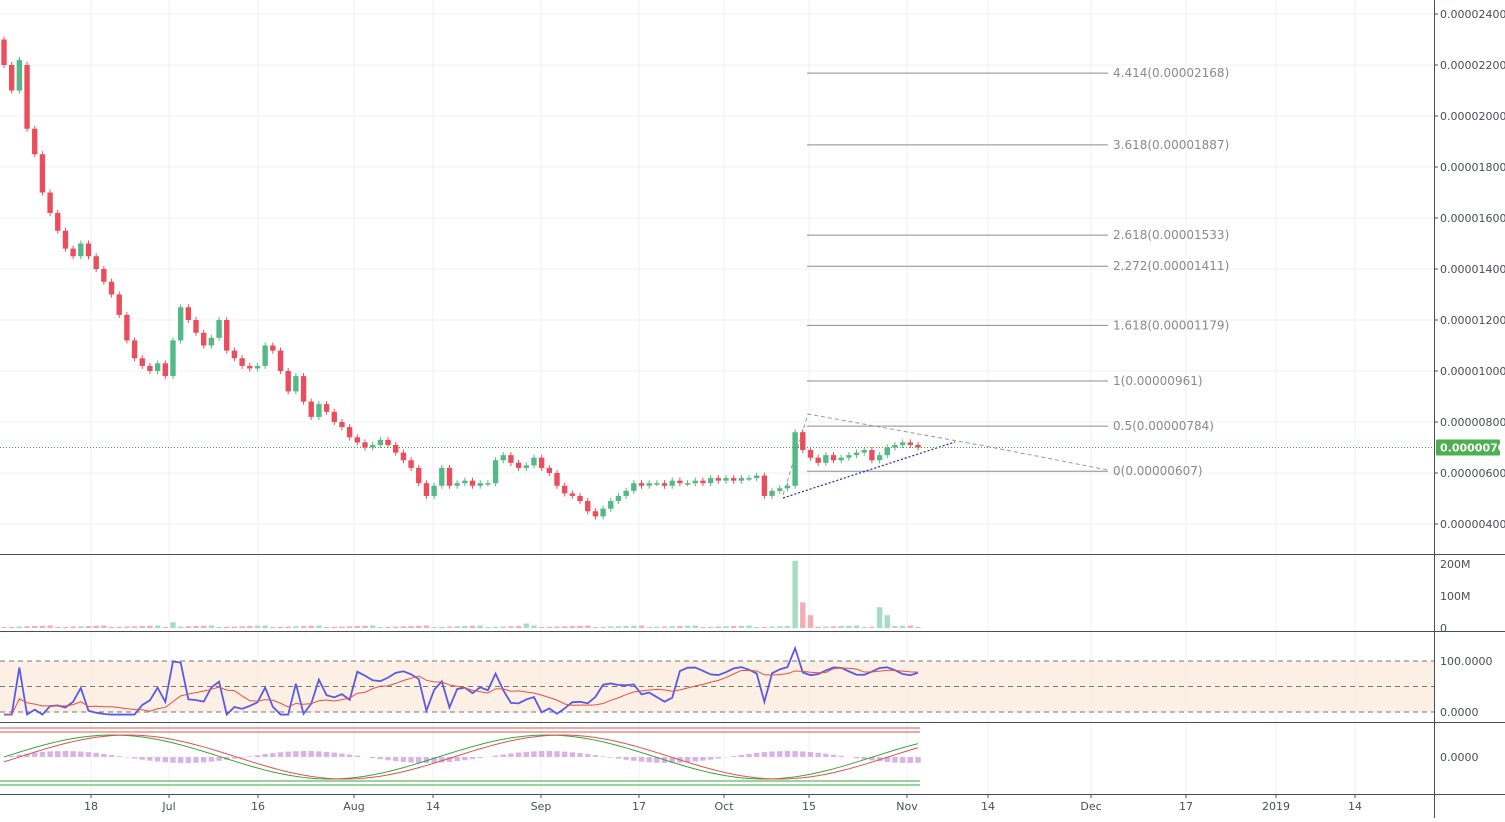 The image size is (1505, 822). What do you see at coordinates (1472, 448) in the screenshot?
I see `current-price-label: 0.00000700` at bounding box center [1472, 448].